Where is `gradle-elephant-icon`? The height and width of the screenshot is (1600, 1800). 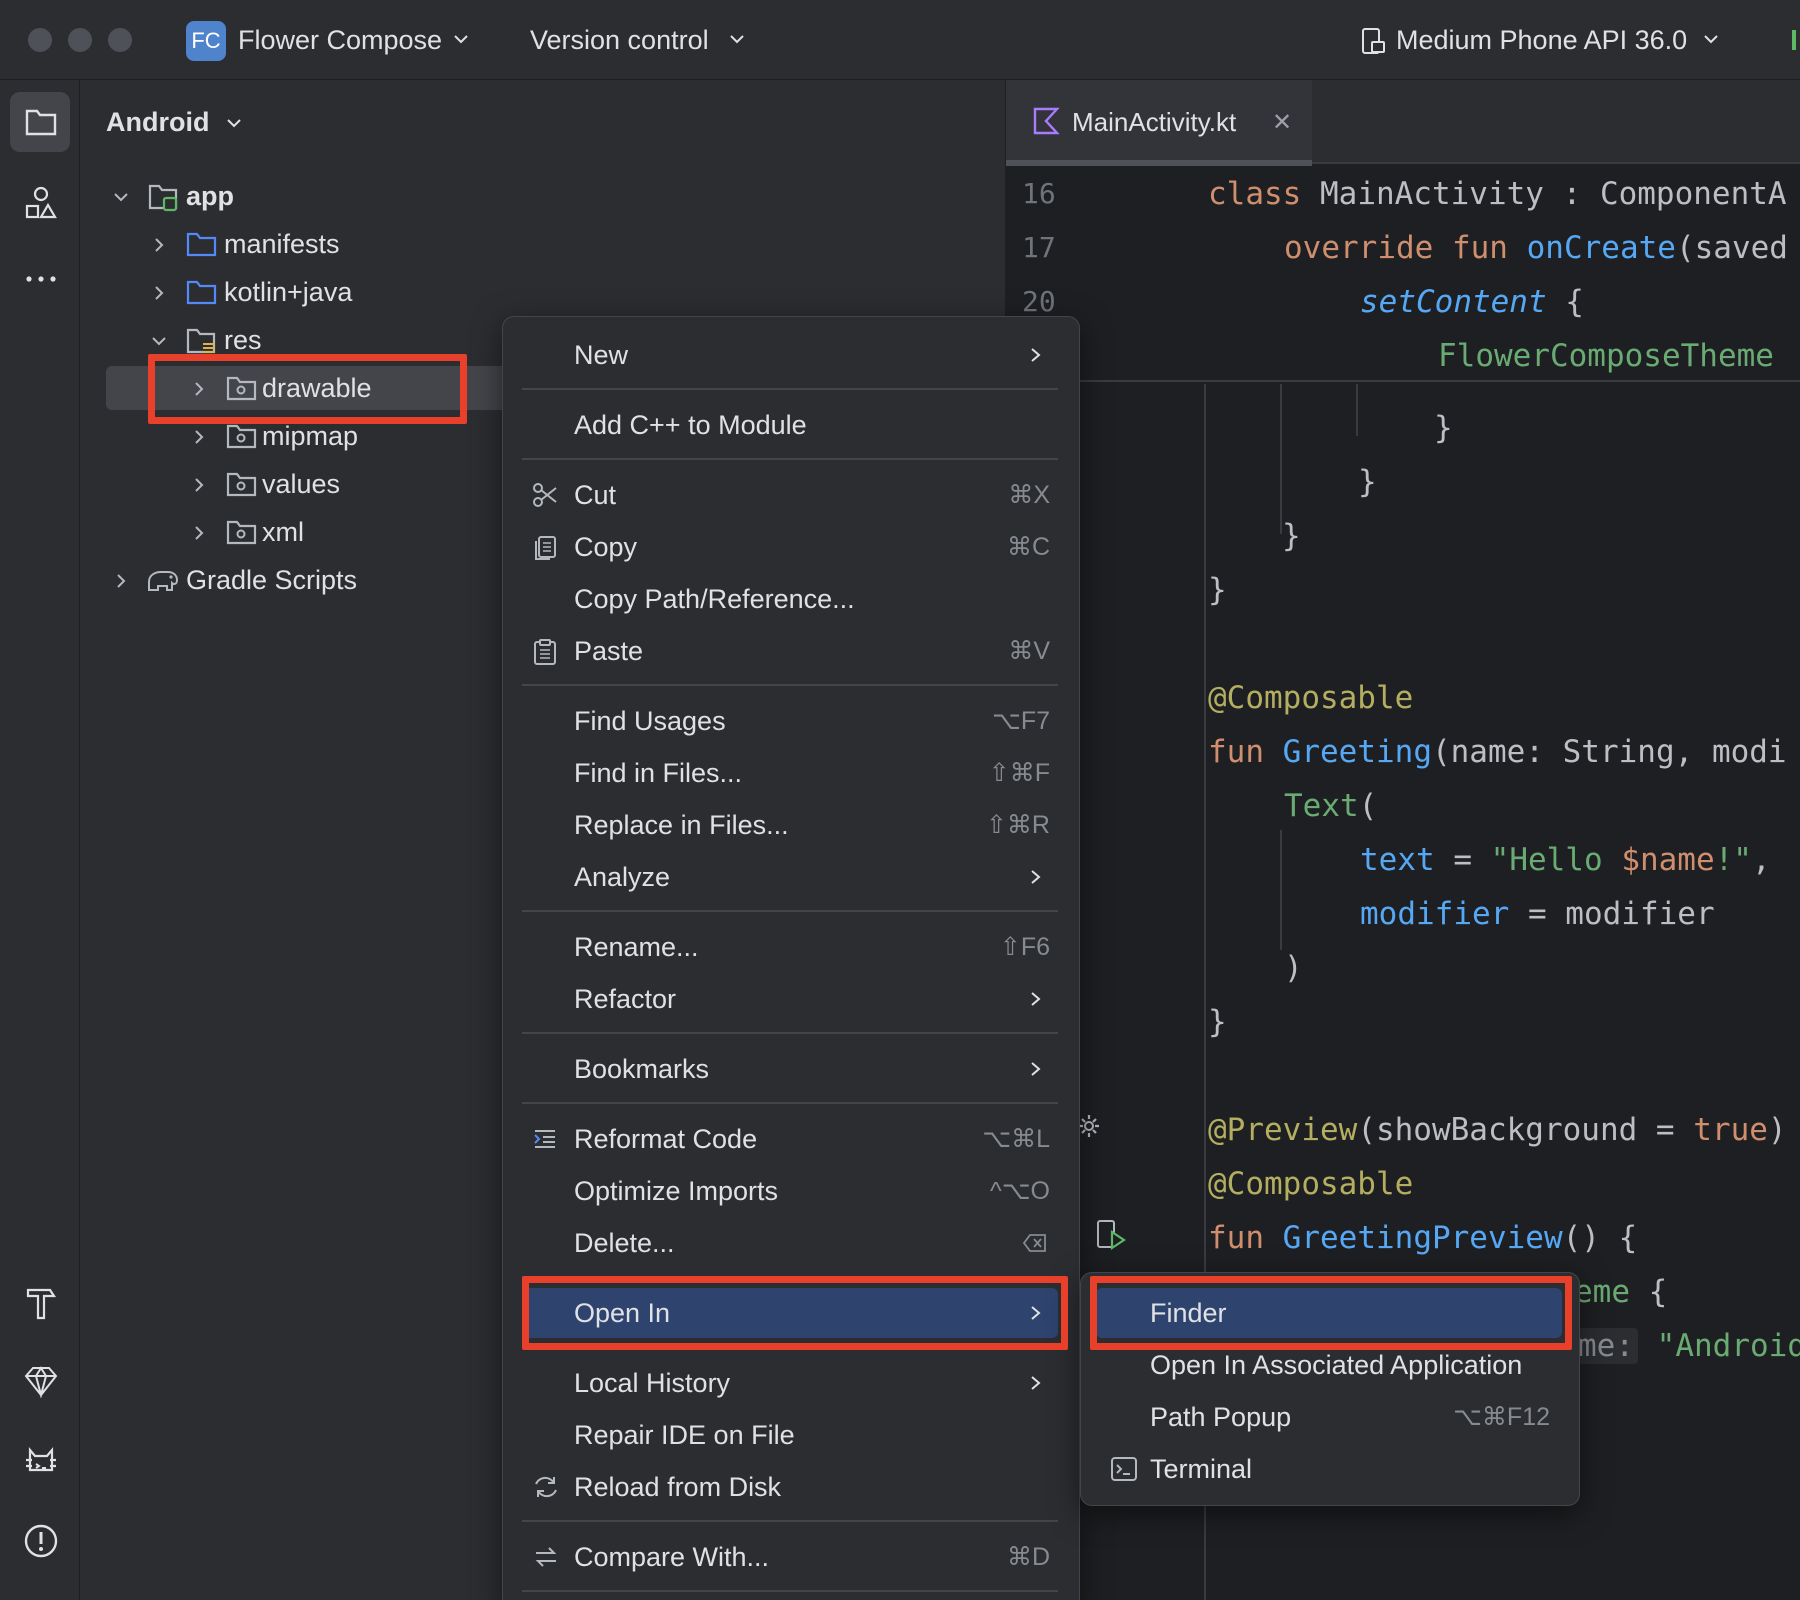
gradle-elephant-icon is located at coordinates (163, 581).